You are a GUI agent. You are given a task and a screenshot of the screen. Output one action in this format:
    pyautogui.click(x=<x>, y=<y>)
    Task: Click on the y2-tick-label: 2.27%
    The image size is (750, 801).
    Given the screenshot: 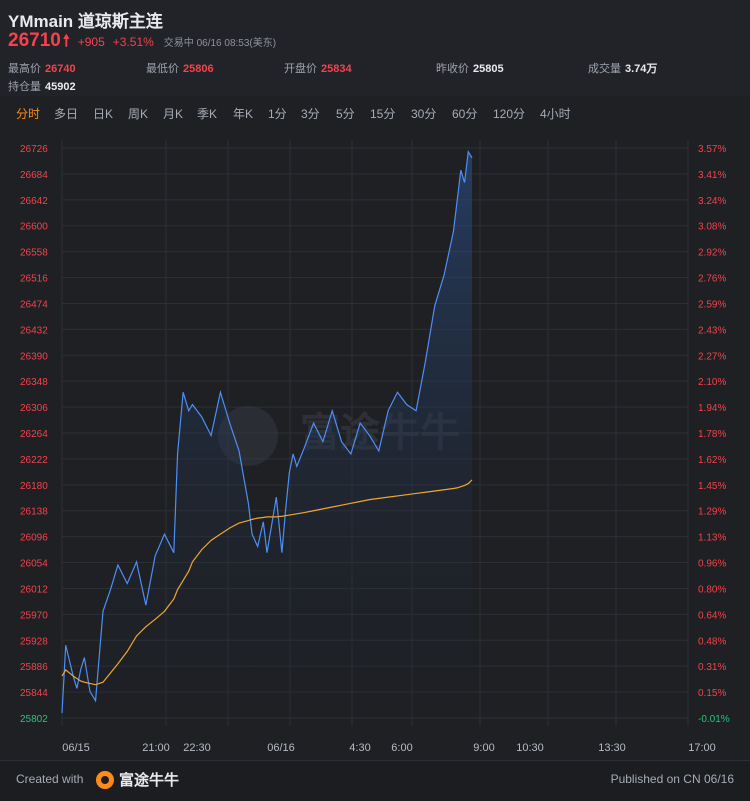 What is the action you would take?
    pyautogui.click(x=712, y=356)
    